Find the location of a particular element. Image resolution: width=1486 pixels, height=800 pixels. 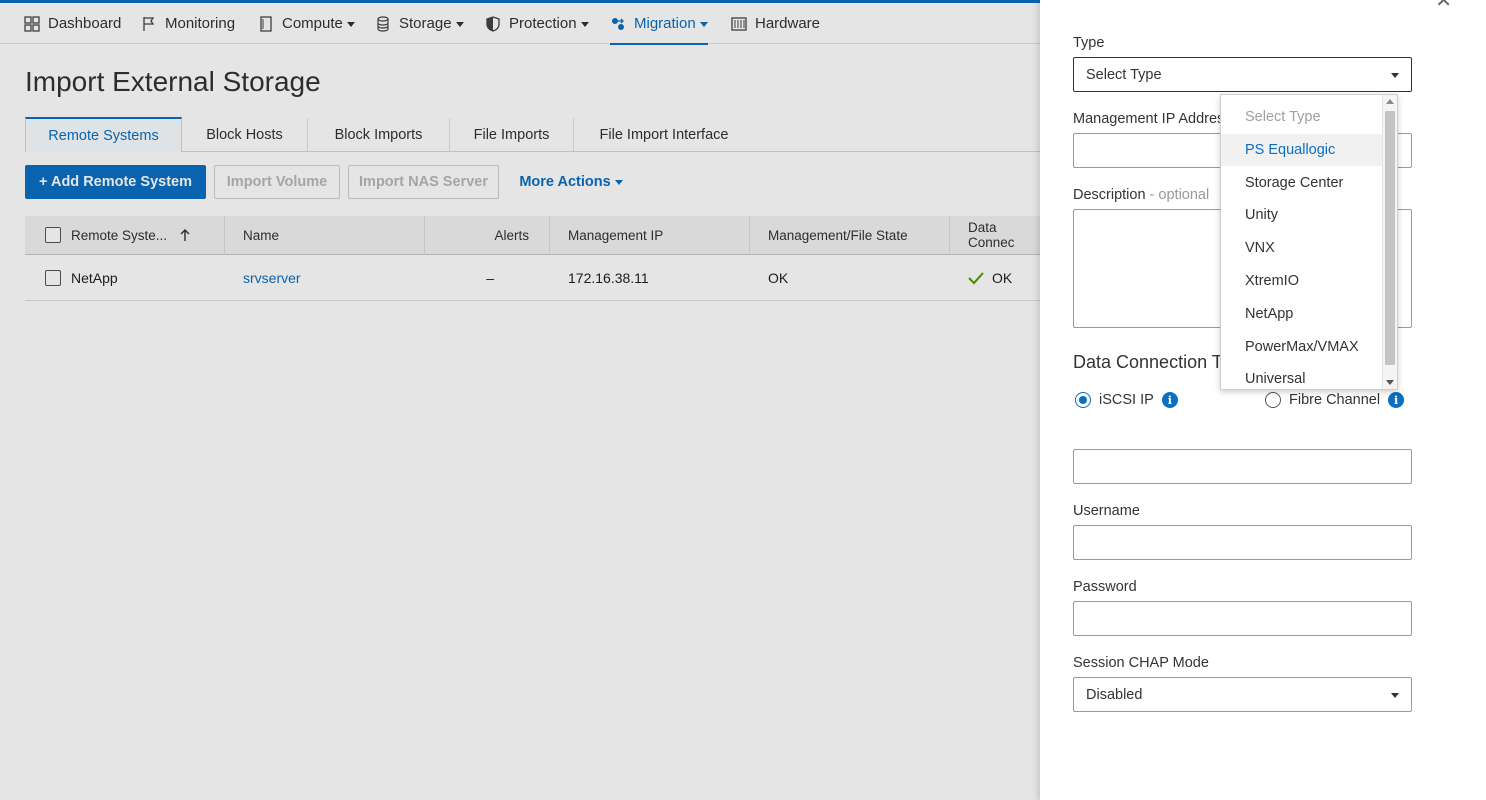

iscsi-radio: iSCSI IP i is located at coordinates (1126, 400).